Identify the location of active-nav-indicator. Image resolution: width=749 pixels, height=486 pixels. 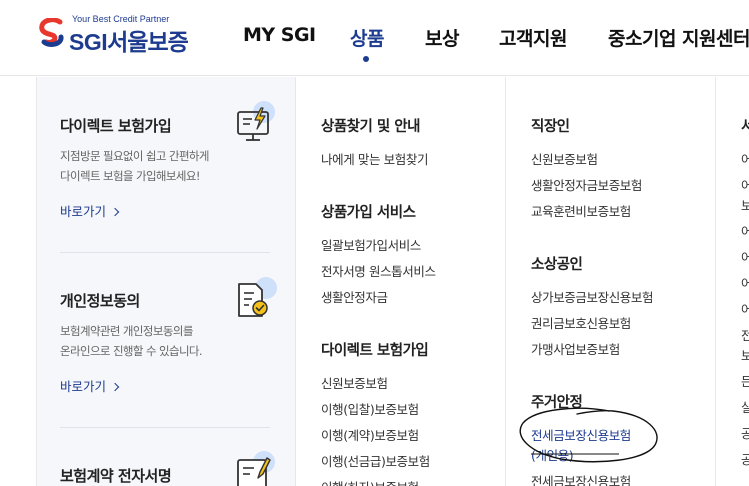
(366, 59).